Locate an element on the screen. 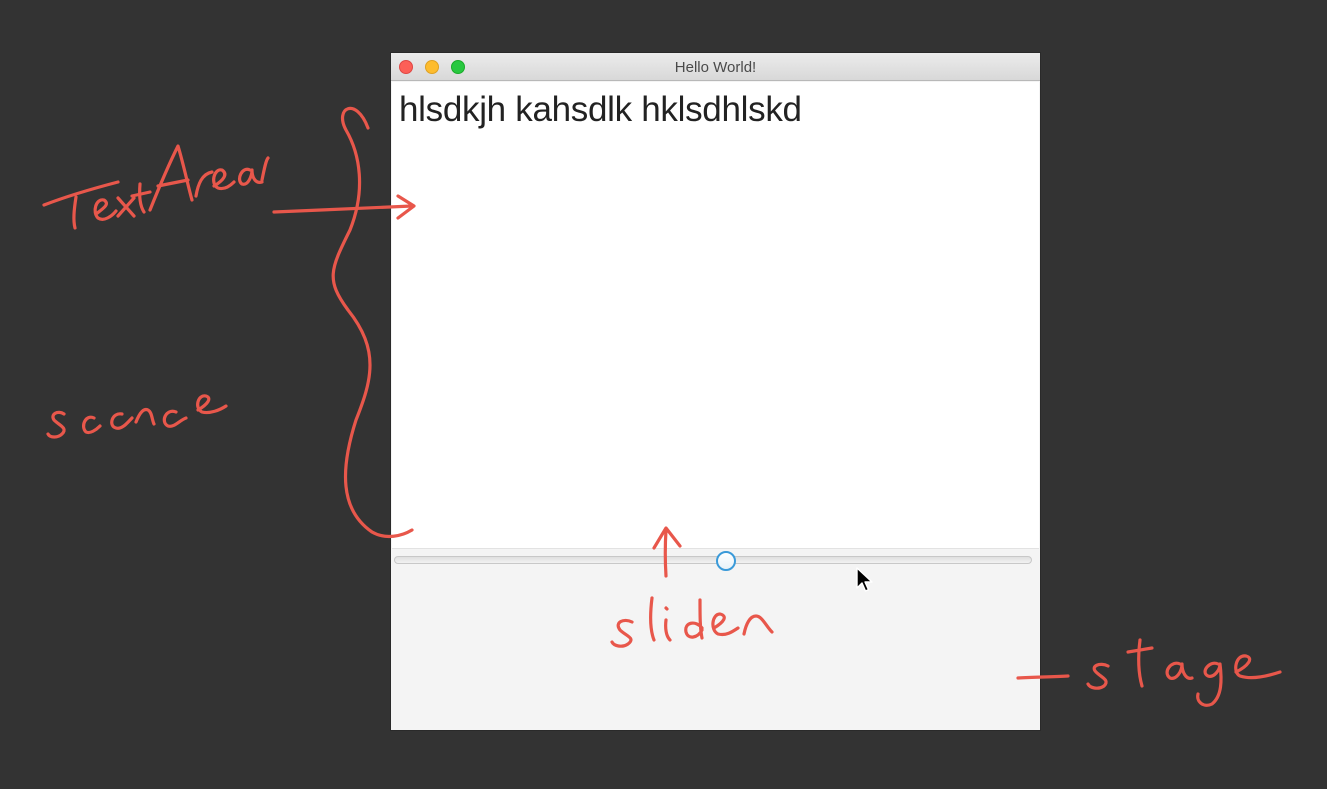  mouse-cursor-icon is located at coordinates (864, 579).